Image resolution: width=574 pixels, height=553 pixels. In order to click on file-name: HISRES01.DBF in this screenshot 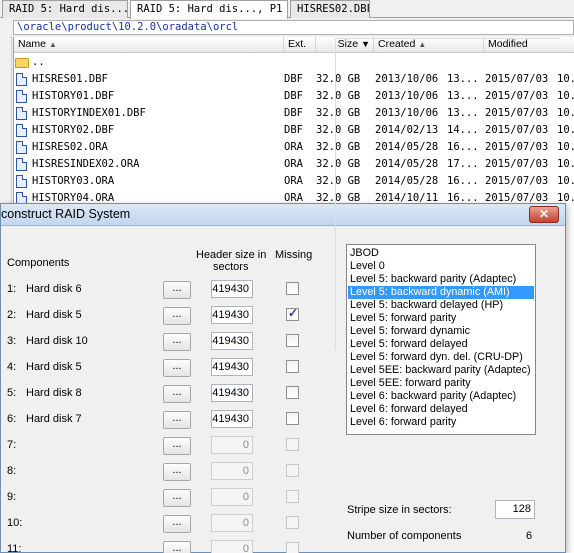, I will do `click(70, 79)`.